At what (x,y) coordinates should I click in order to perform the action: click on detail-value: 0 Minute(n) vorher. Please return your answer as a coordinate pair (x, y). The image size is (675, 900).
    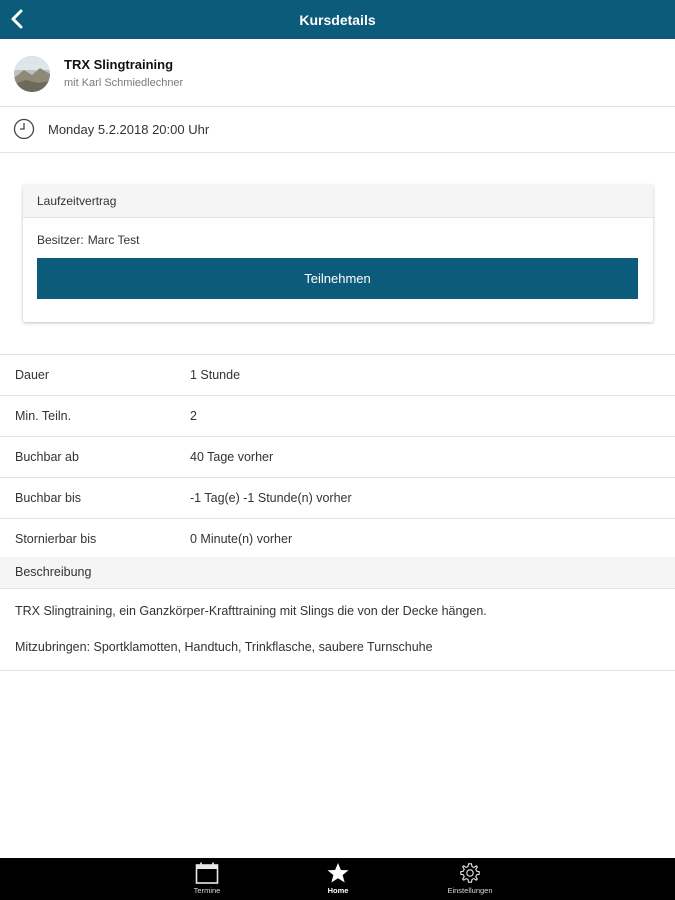
    Looking at the image, I should click on (241, 539).